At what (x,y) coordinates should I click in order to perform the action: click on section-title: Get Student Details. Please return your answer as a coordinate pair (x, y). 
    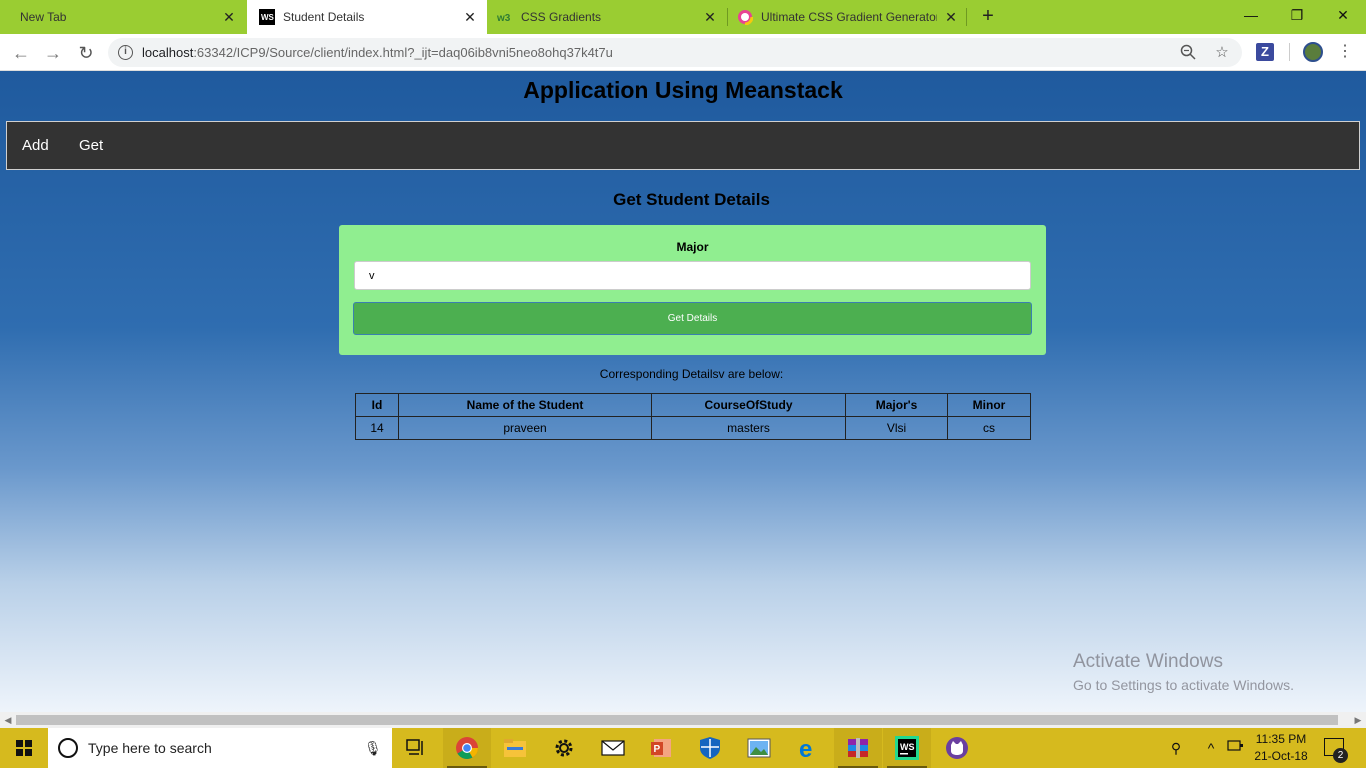
    Looking at the image, I should click on (691, 199).